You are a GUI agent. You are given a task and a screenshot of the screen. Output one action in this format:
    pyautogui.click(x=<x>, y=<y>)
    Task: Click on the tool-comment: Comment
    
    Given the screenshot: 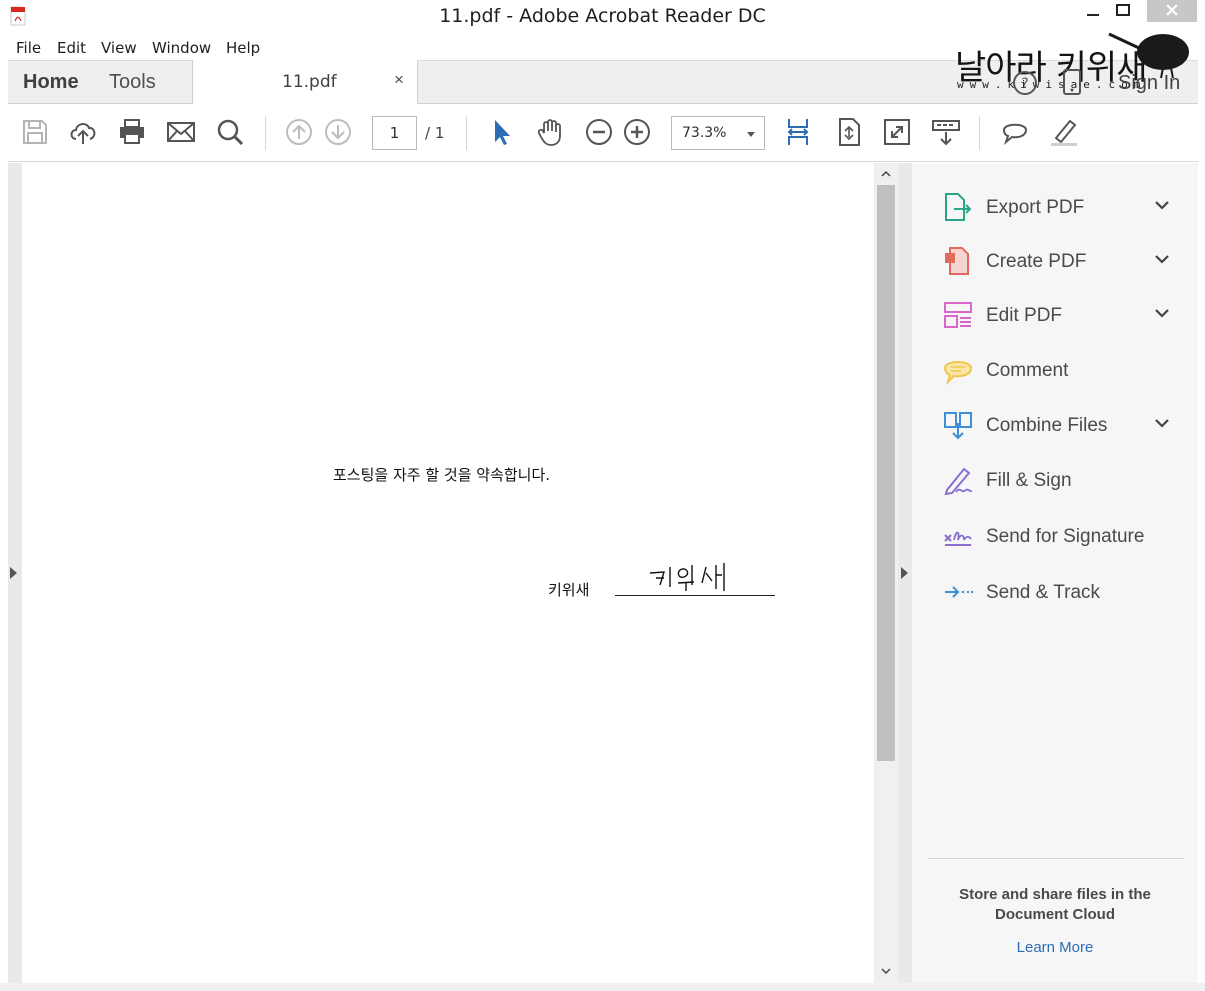 What is the action you would take?
    pyautogui.click(x=1055, y=370)
    